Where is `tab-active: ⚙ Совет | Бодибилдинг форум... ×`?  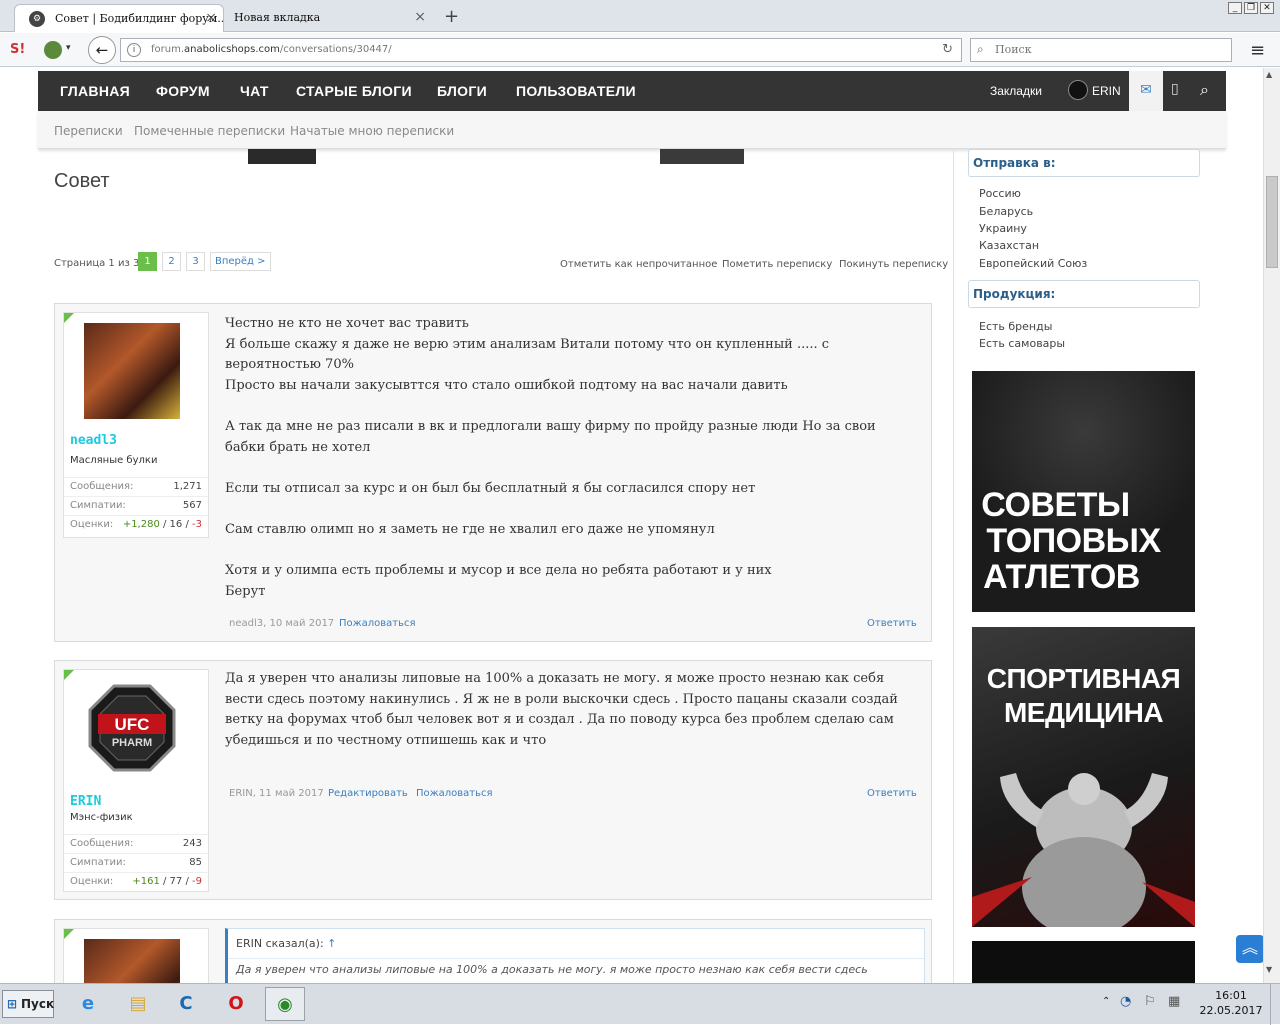 tab-active: ⚙ Совет | Бодибилдинг форум... × is located at coordinates (119, 18).